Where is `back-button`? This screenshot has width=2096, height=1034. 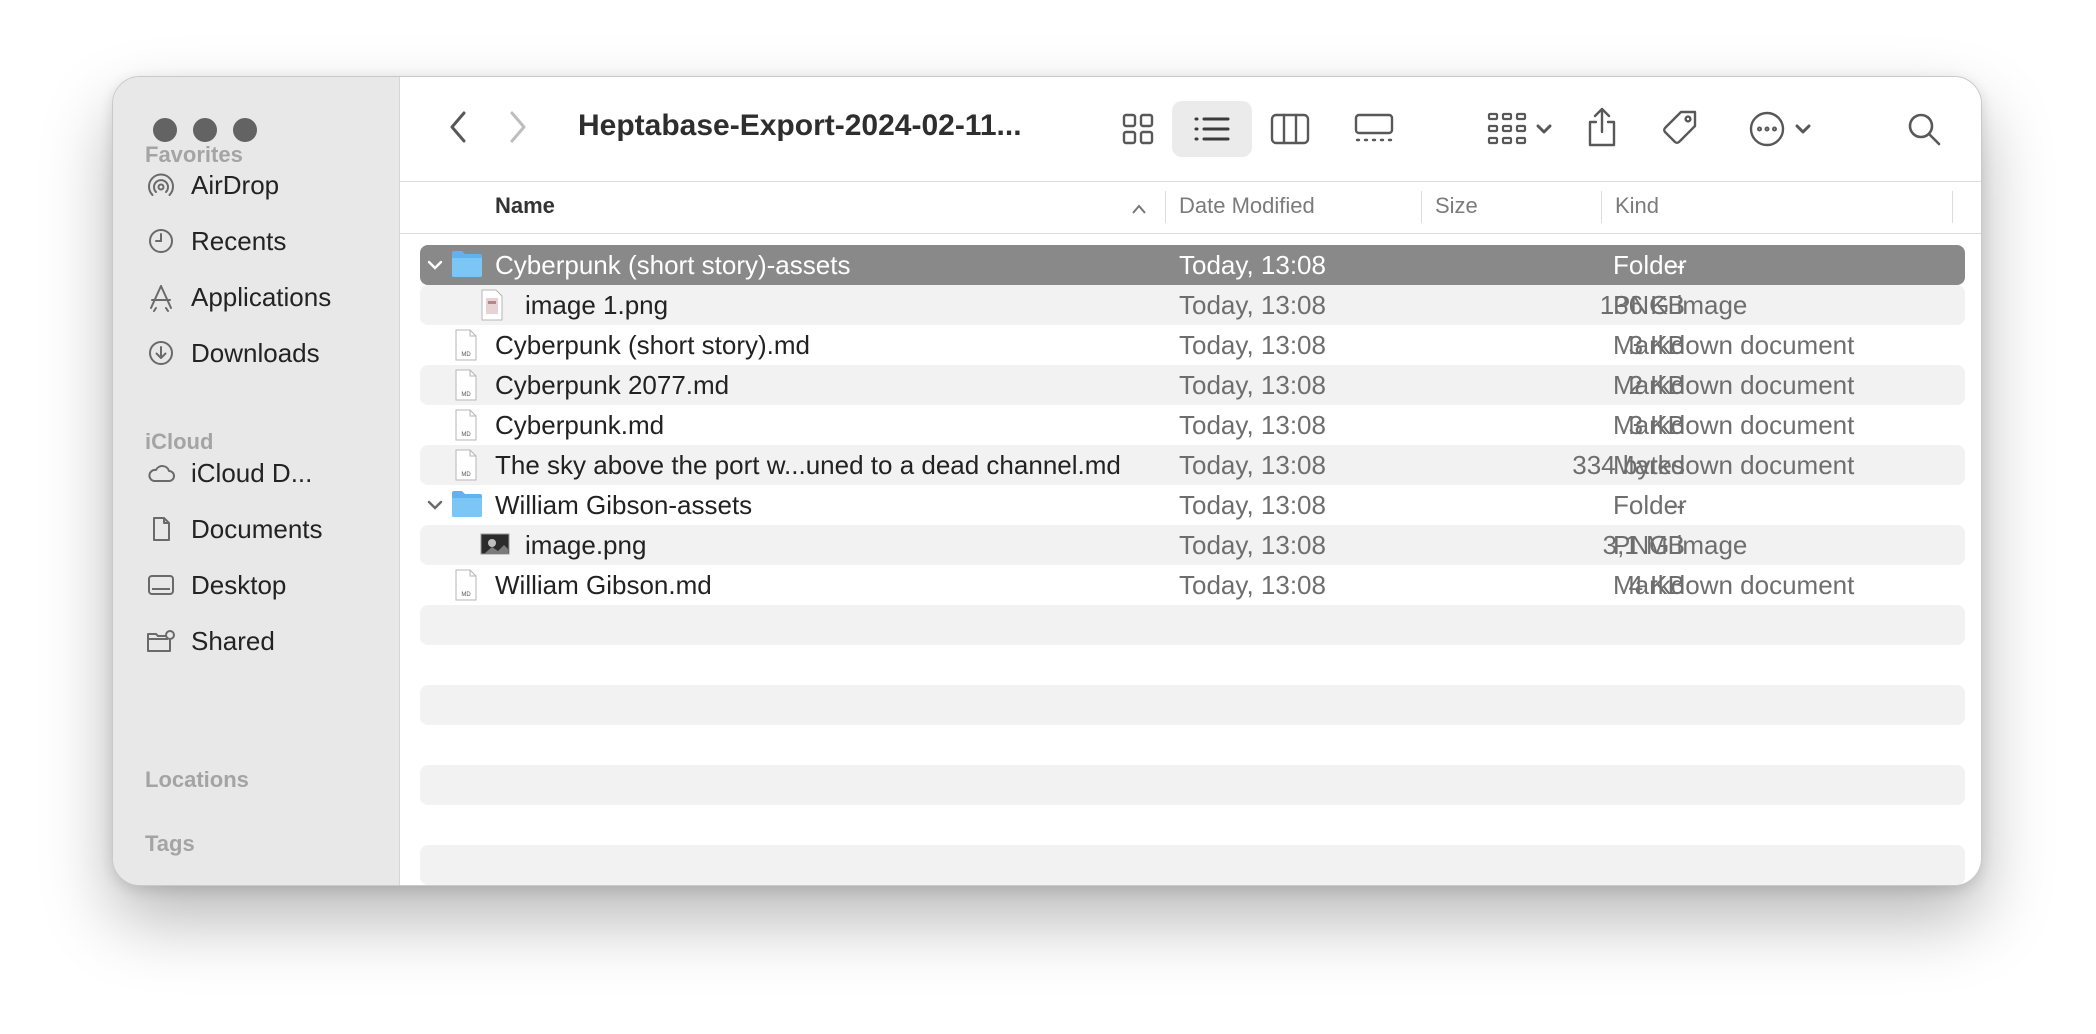 back-button is located at coordinates (458, 127).